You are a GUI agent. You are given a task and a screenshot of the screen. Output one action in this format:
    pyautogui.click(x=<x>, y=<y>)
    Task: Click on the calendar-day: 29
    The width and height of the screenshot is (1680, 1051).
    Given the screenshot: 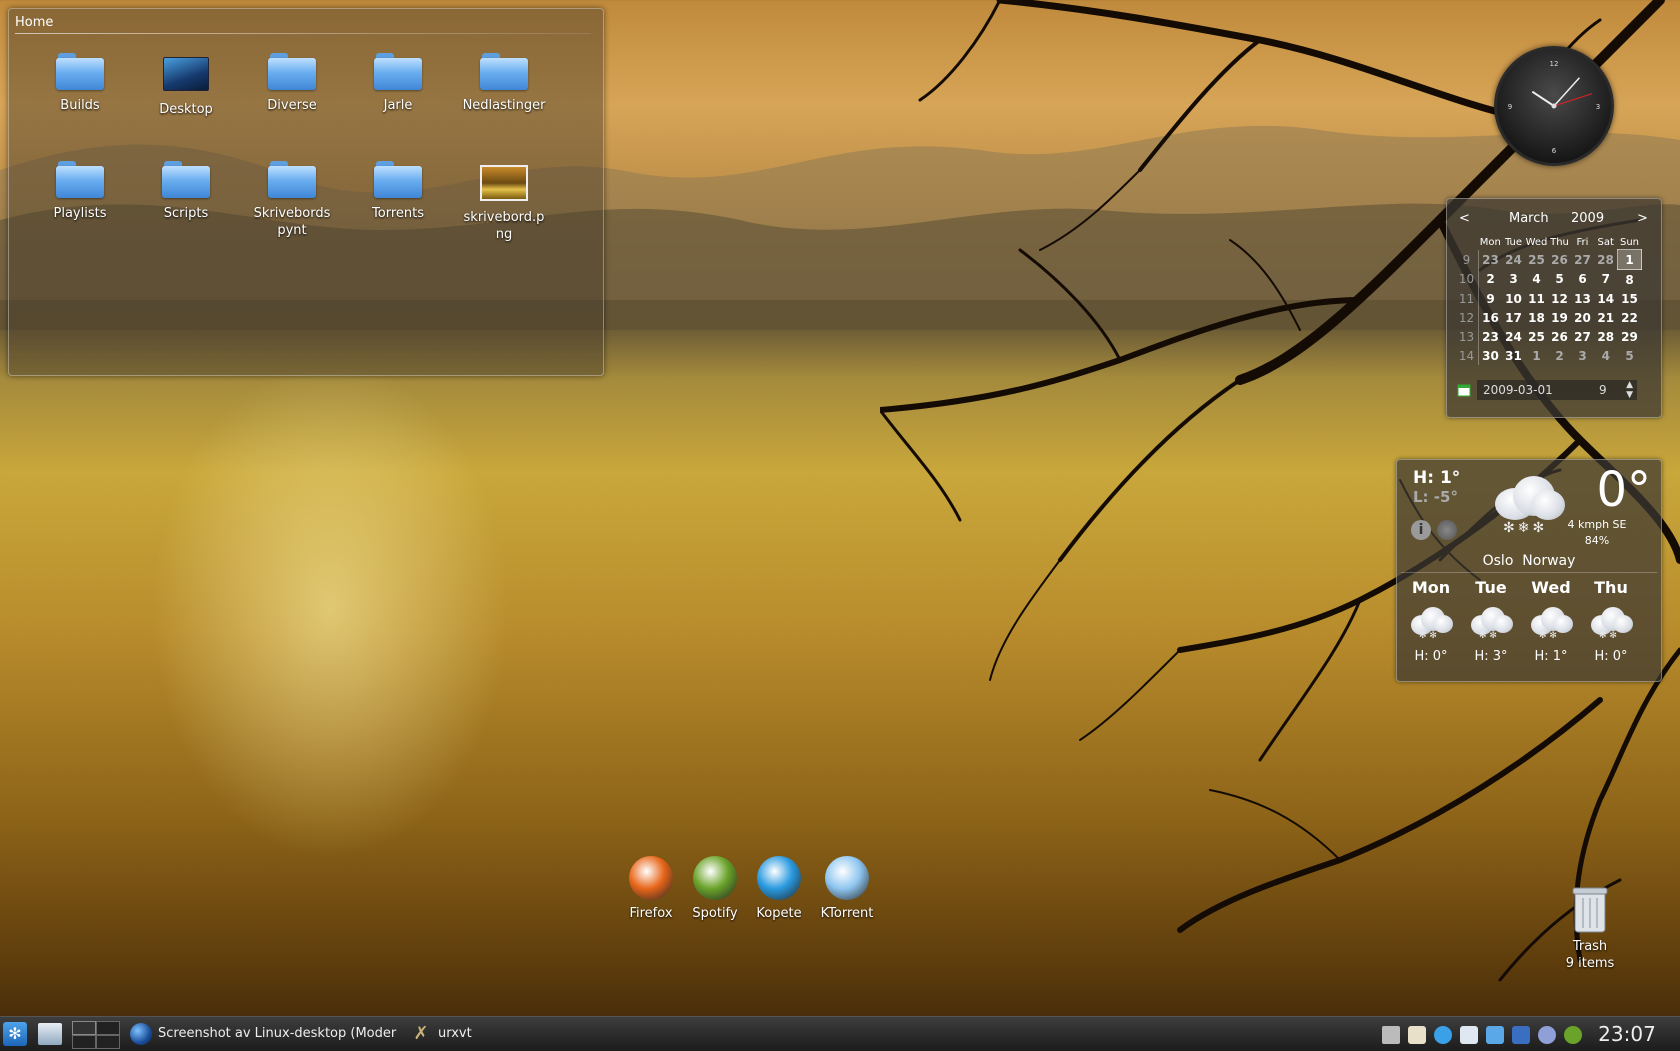 What is the action you would take?
    pyautogui.click(x=1630, y=336)
    